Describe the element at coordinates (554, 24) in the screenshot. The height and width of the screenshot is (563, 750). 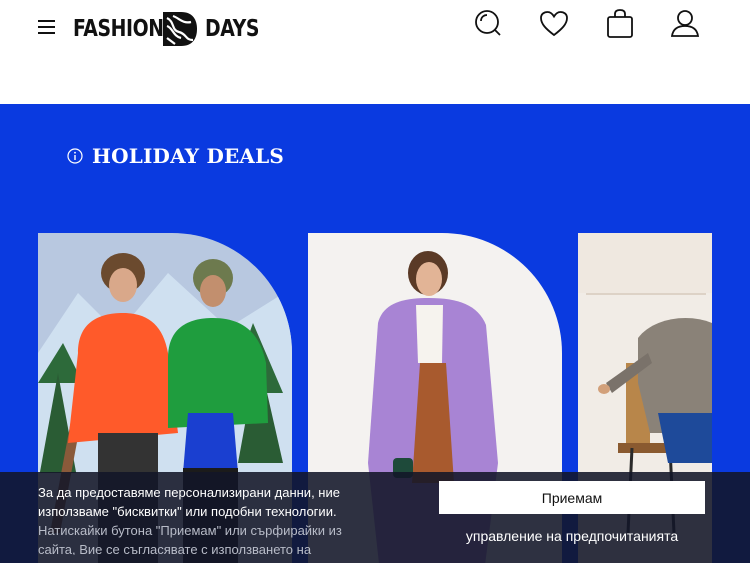
I see `heart-icon` at that location.